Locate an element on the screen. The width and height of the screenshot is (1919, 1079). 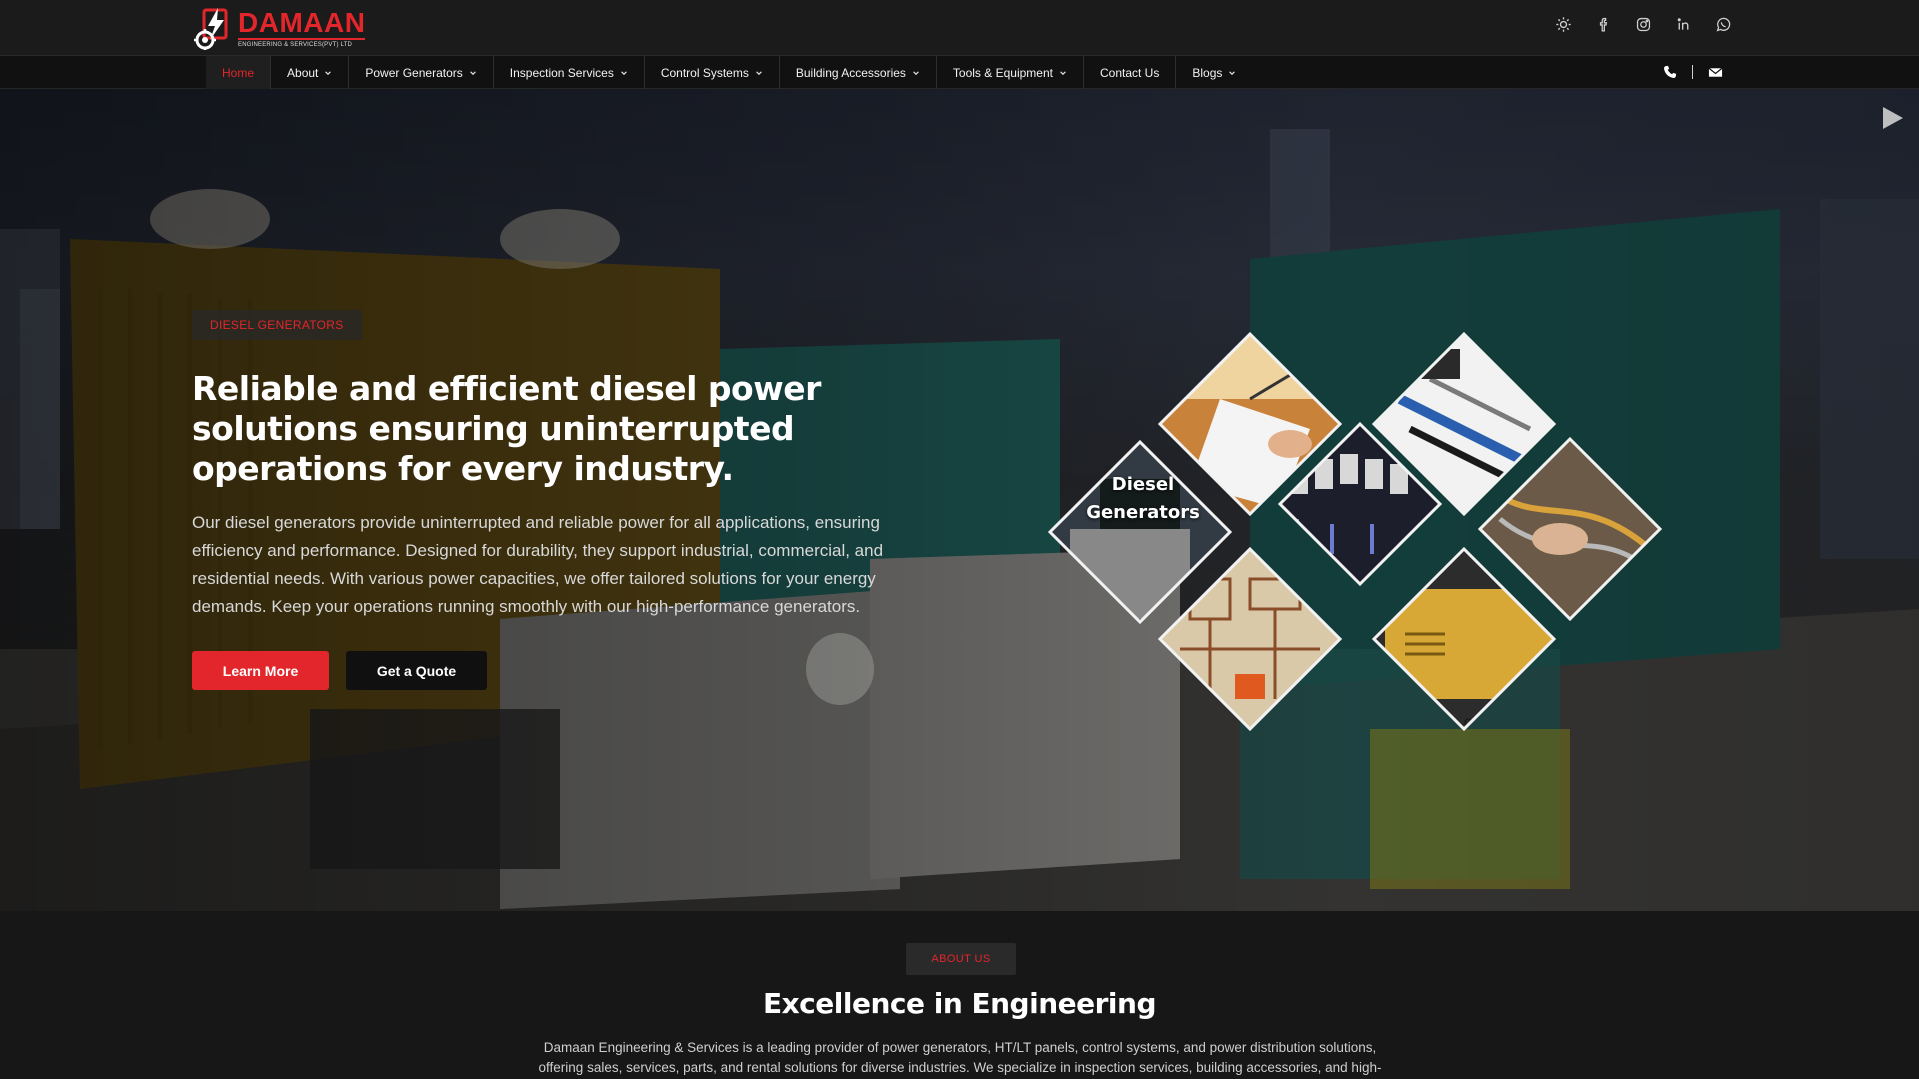
nav-label: Power Generators is located at coordinates (414, 72).